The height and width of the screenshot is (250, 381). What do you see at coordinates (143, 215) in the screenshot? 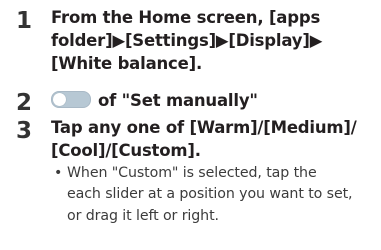
I see `note-line: or drag it left or right.` at bounding box center [143, 215].